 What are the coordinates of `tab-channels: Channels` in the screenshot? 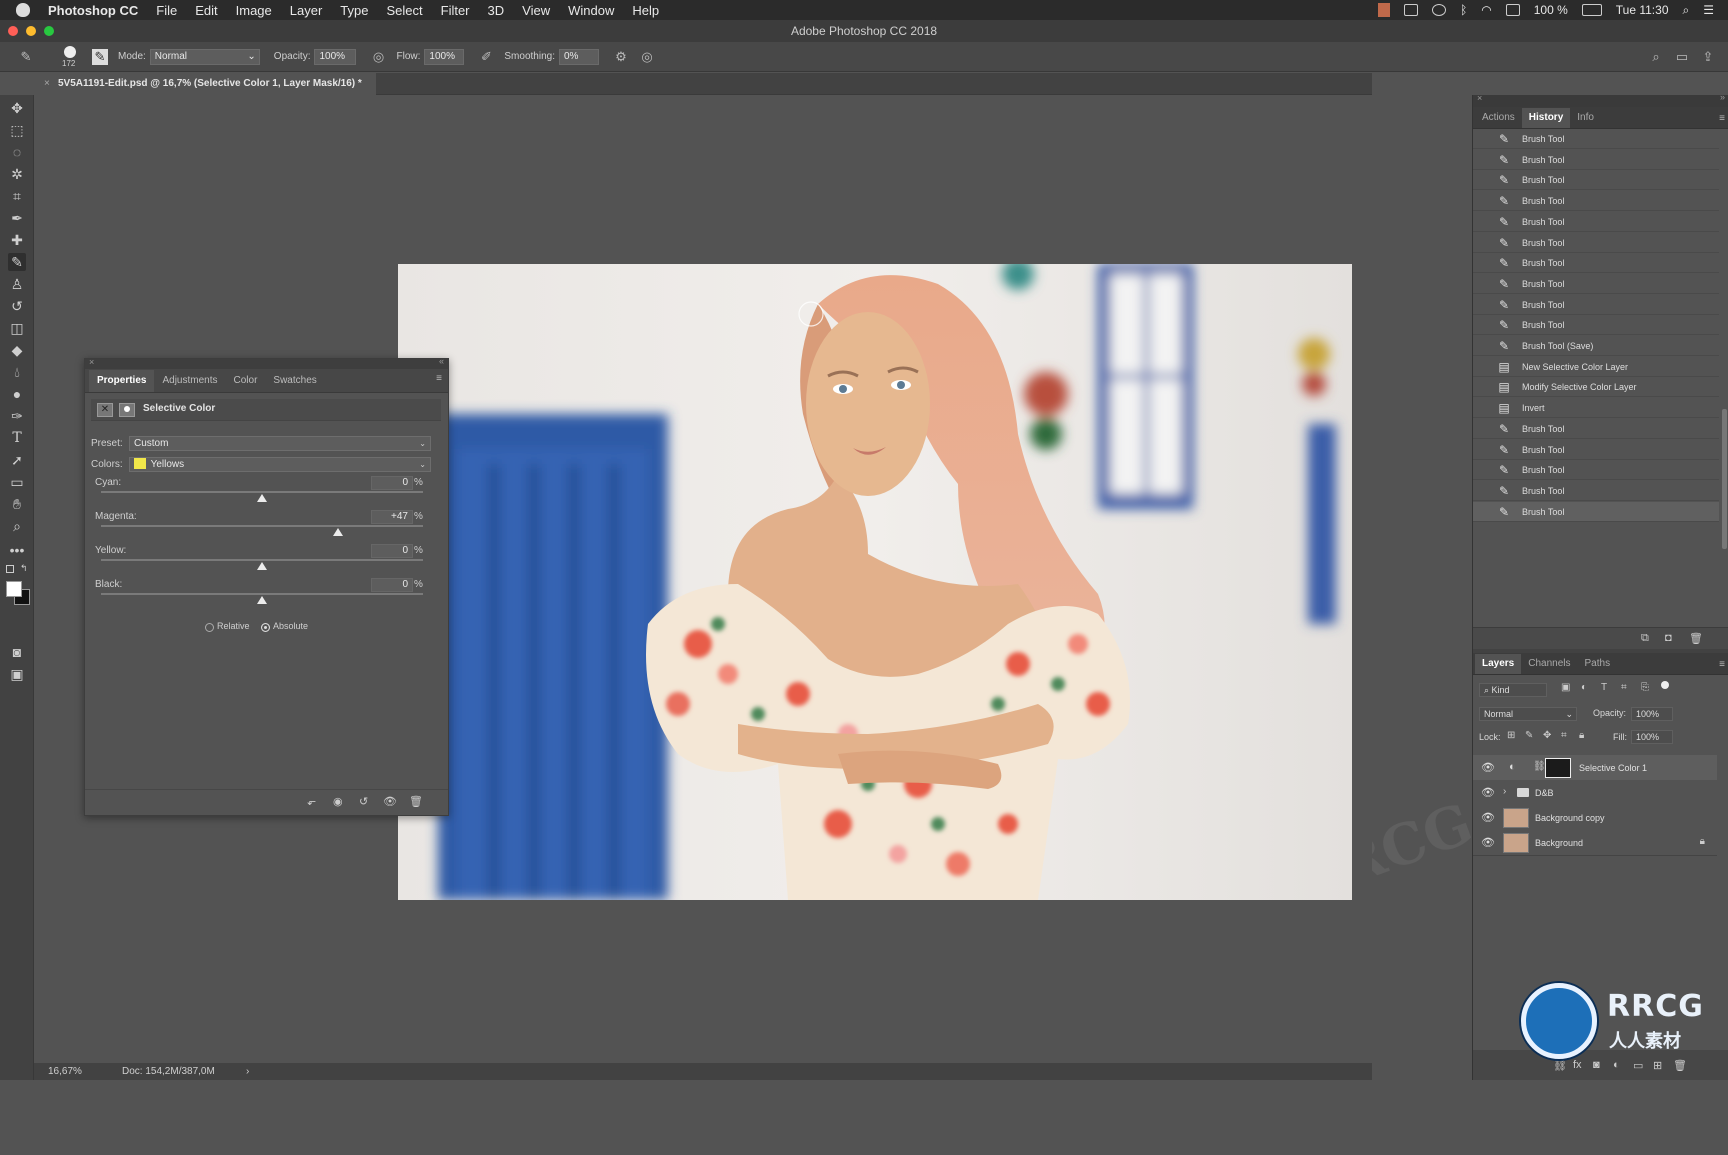 It's located at (1549, 664).